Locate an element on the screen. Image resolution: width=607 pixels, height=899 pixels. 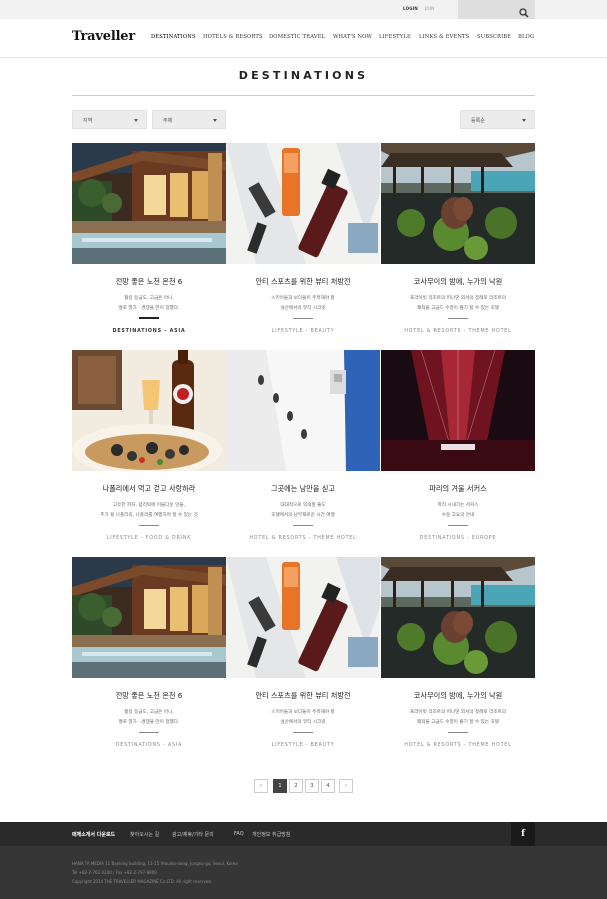
search-box is located at coordinates (496, 9).